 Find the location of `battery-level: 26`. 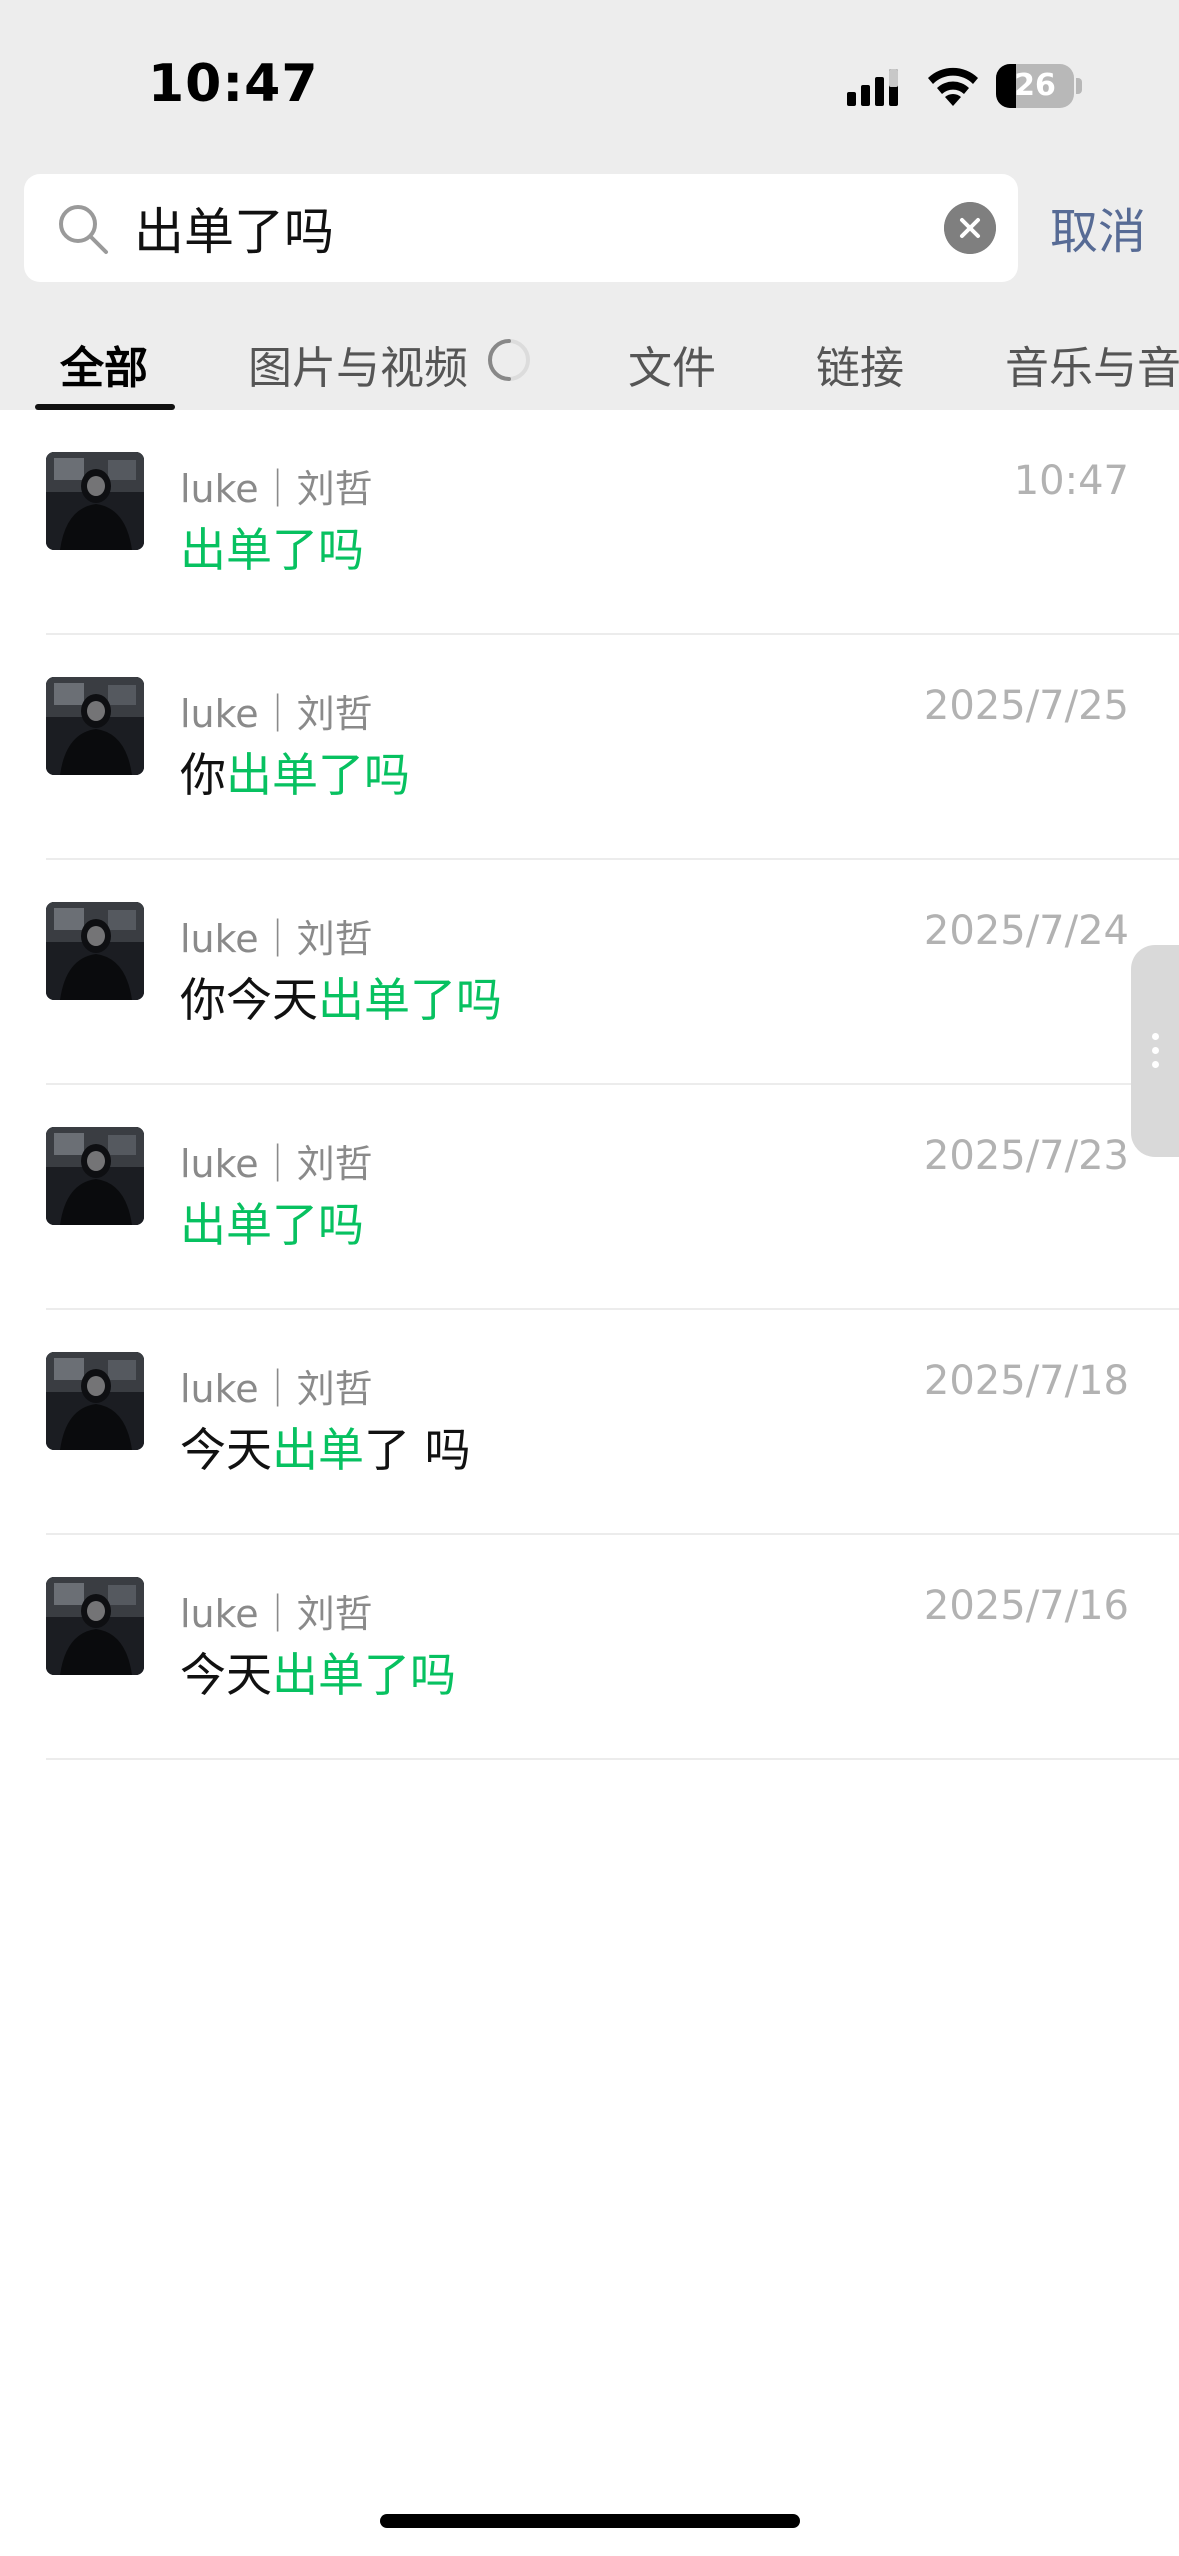

battery-level: 26 is located at coordinates (1035, 85).